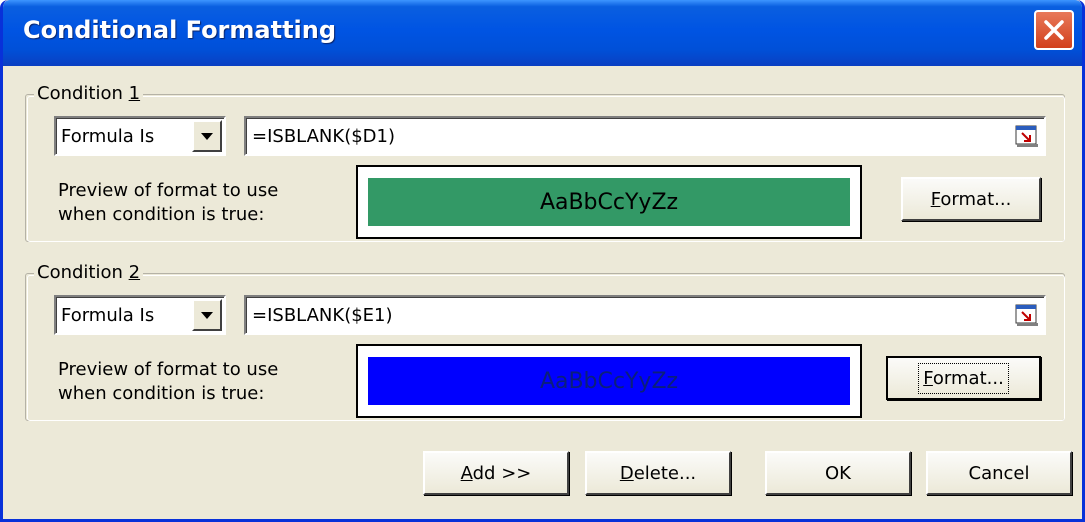 This screenshot has width=1085, height=522. I want to click on close-icon, so click(1054, 30).